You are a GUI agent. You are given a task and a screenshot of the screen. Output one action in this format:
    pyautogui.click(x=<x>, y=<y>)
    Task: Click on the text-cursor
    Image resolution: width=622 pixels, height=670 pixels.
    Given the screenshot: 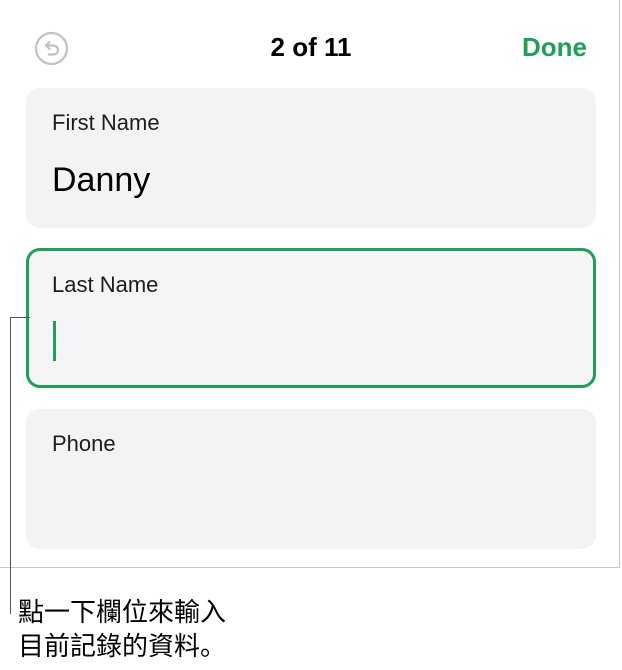 What is the action you would take?
    pyautogui.click(x=54, y=341)
    